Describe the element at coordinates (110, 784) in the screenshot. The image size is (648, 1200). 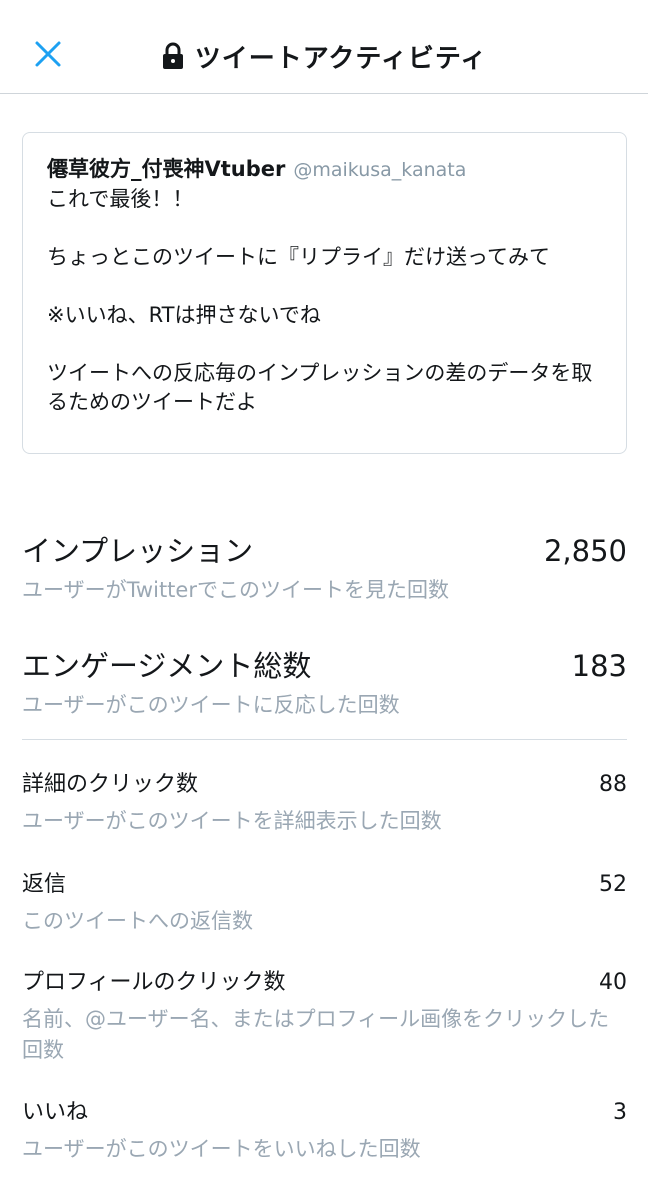
I see `metric-label: 詳細のクリック数` at that location.